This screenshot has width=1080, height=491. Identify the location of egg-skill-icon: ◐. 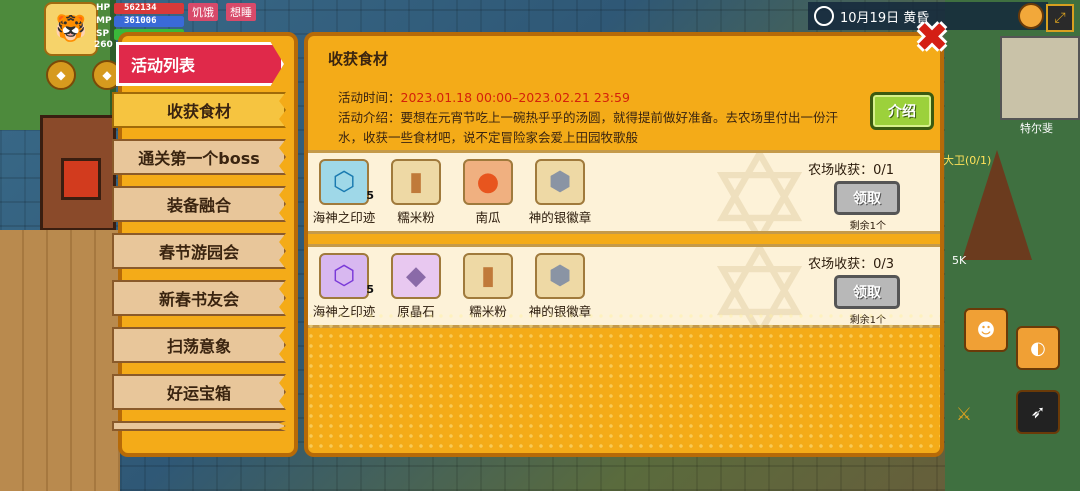
(1038, 348).